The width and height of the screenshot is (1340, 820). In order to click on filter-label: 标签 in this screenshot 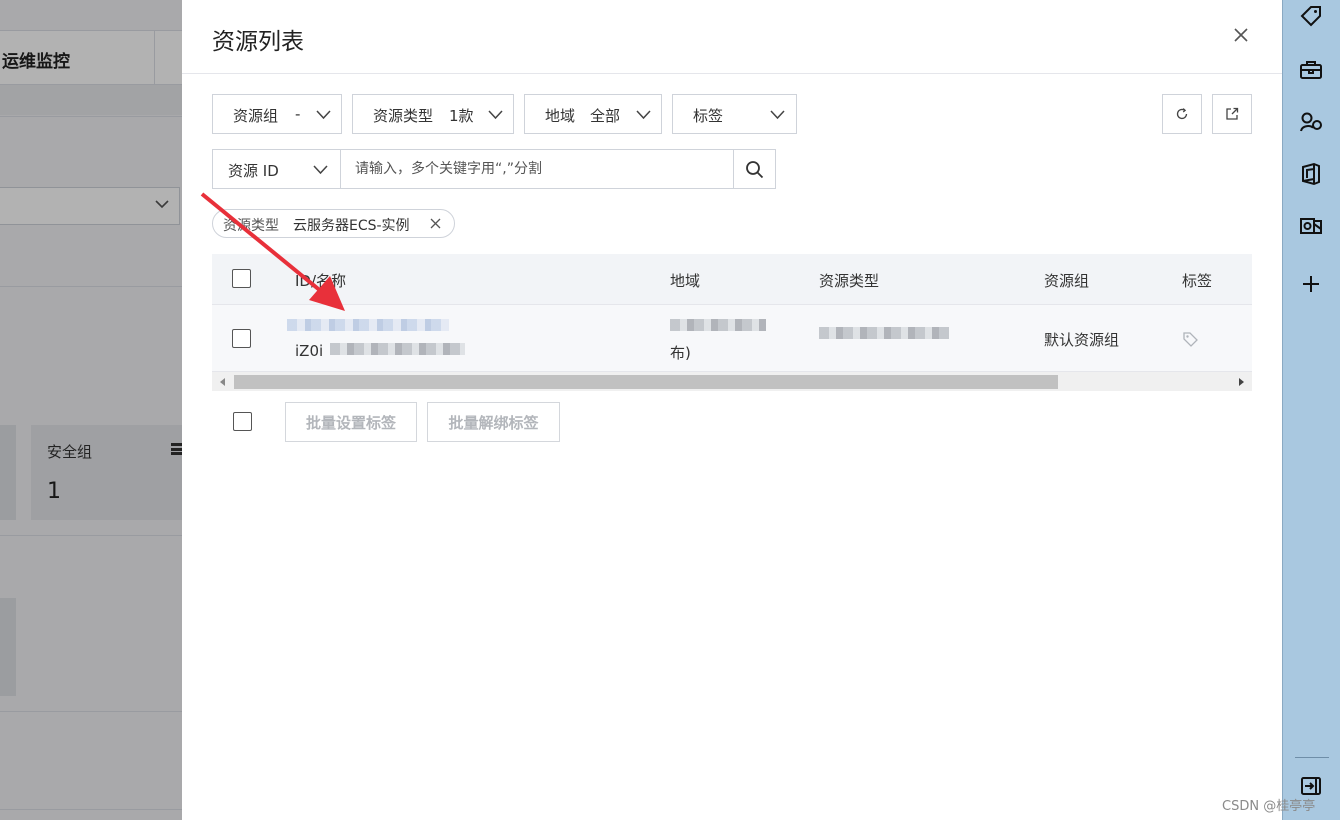, I will do `click(708, 116)`.